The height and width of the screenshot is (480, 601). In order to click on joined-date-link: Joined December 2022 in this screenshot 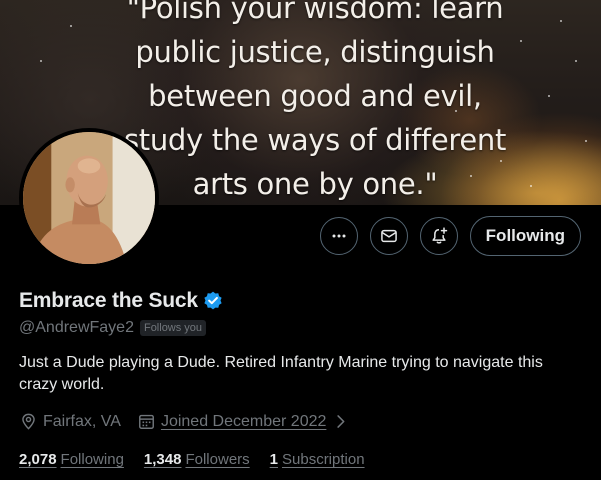, I will do `click(243, 422)`.